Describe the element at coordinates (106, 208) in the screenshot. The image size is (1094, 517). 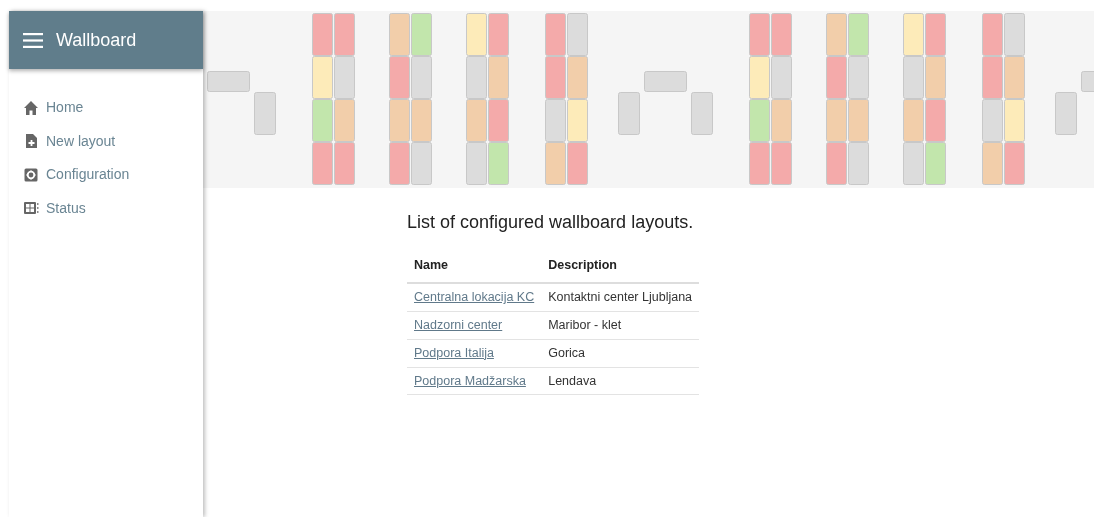
I see `sidebar-item: Status` at that location.